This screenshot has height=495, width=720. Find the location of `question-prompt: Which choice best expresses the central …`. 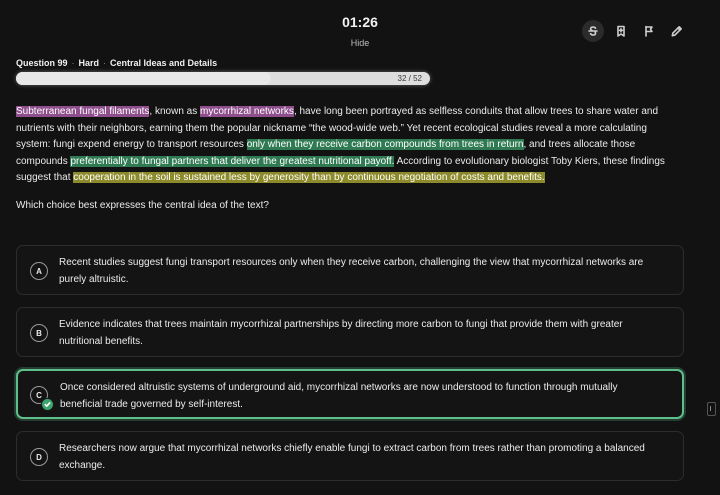

question-prompt: Which choice best expresses the central … is located at coordinates (142, 205).